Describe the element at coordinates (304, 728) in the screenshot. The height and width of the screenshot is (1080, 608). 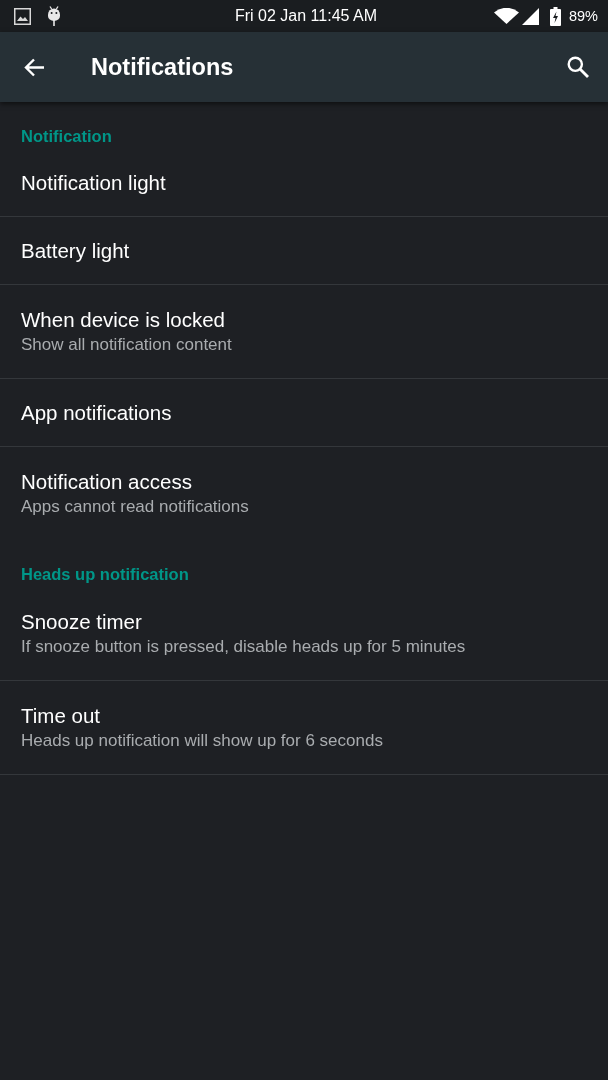
I see `settings-item: Time out Heads up notification will show up for 6 seconds` at that location.